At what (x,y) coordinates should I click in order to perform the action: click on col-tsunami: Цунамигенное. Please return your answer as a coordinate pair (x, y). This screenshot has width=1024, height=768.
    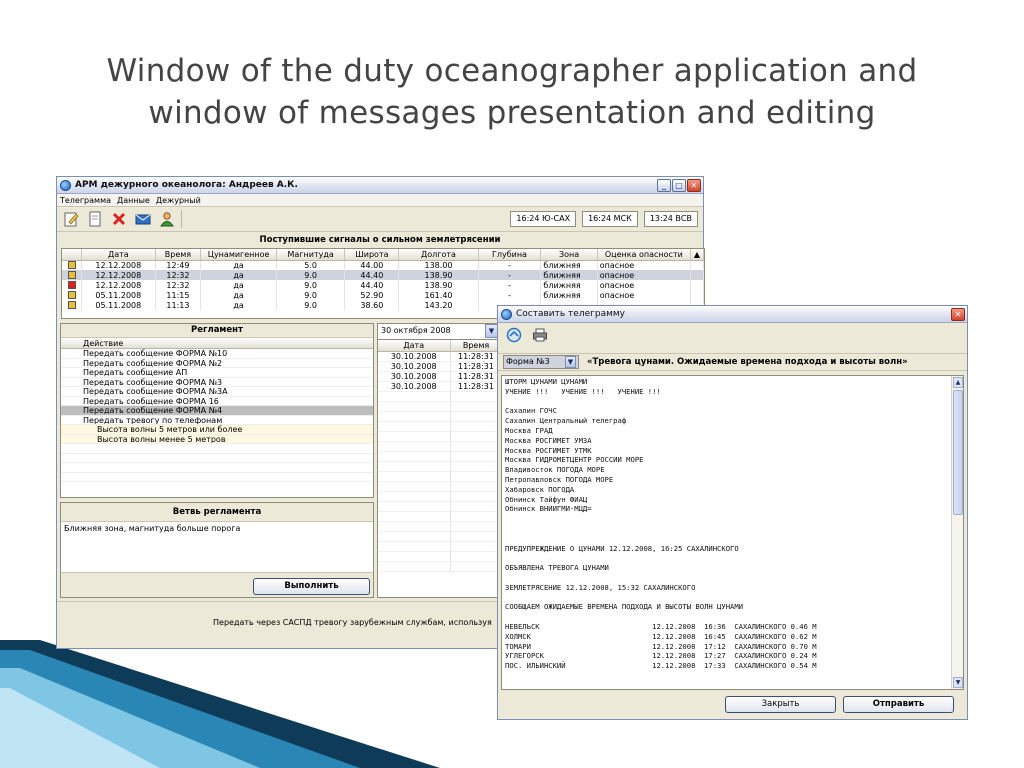
    Looking at the image, I should click on (239, 255).